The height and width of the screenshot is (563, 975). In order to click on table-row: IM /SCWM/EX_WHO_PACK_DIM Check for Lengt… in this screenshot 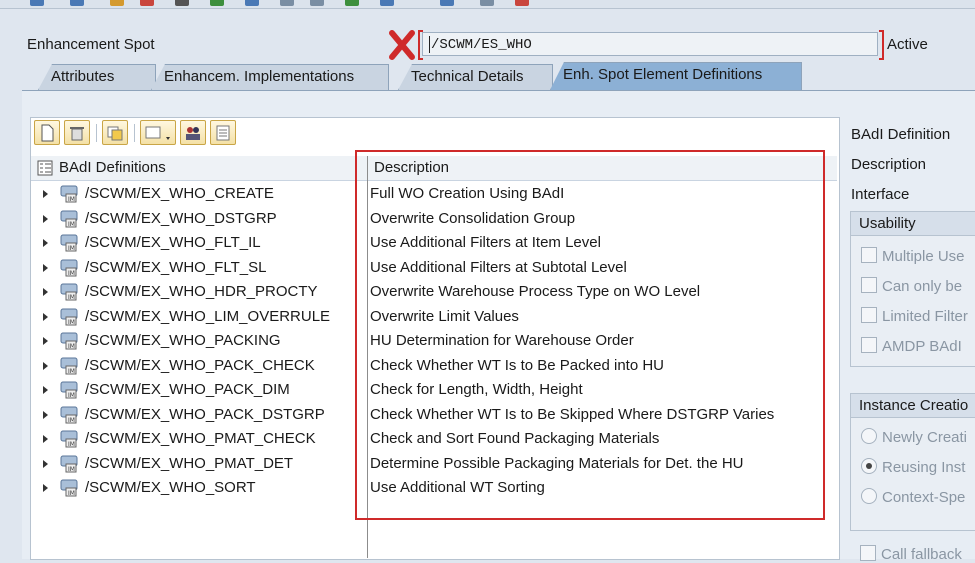, I will do `click(434, 390)`.